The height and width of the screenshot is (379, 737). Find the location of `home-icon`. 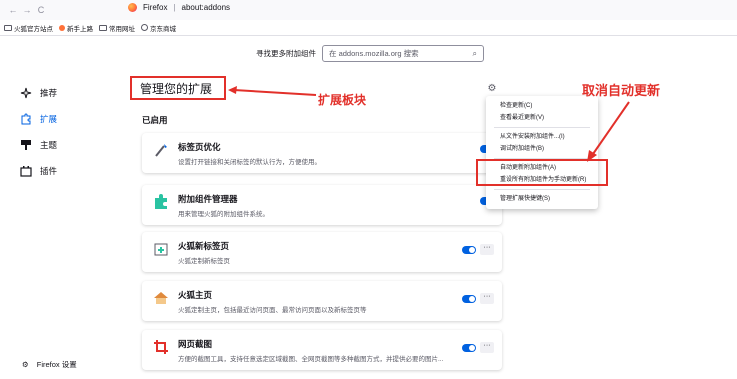

home-icon is located at coordinates (161, 298).